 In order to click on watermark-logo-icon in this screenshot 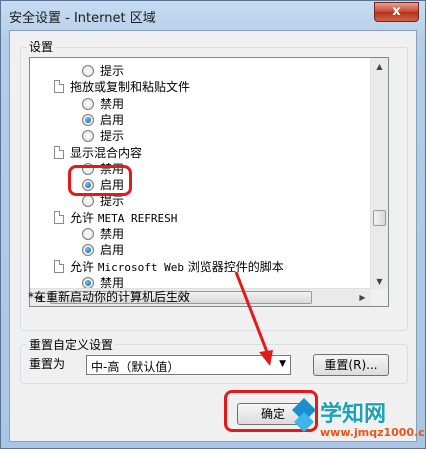, I will do `click(304, 415)`.